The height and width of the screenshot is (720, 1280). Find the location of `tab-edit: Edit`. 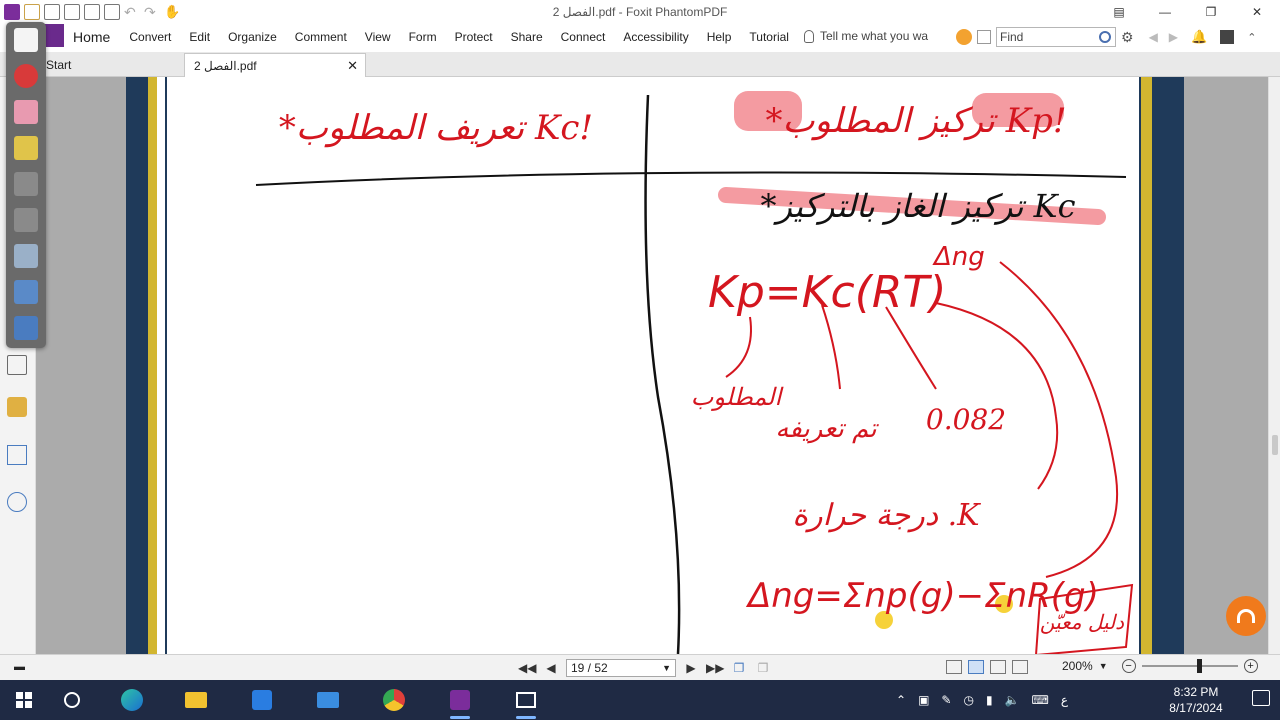

tab-edit: Edit is located at coordinates (199, 37).